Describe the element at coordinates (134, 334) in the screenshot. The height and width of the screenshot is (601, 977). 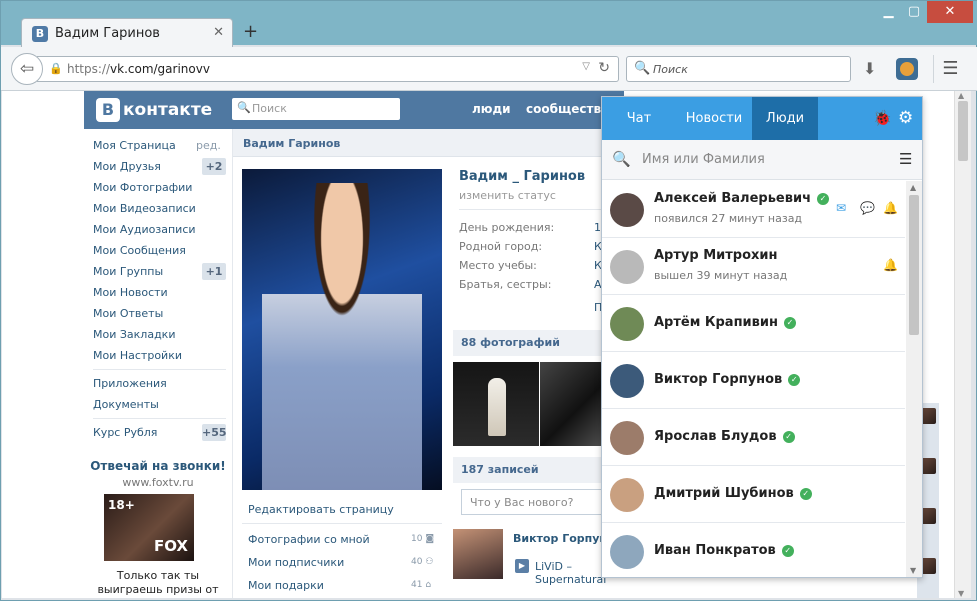
I see `menu-bookmarks: Мои Закладки` at that location.